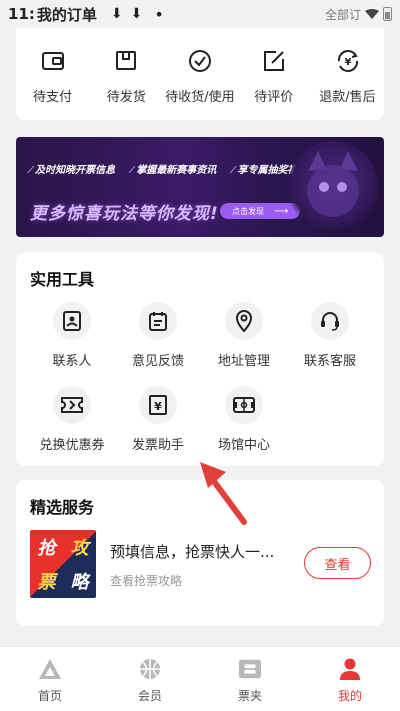 The height and width of the screenshot is (711, 400). Describe the element at coordinates (333, 187) in the screenshot. I see `mascot-illustration` at that location.